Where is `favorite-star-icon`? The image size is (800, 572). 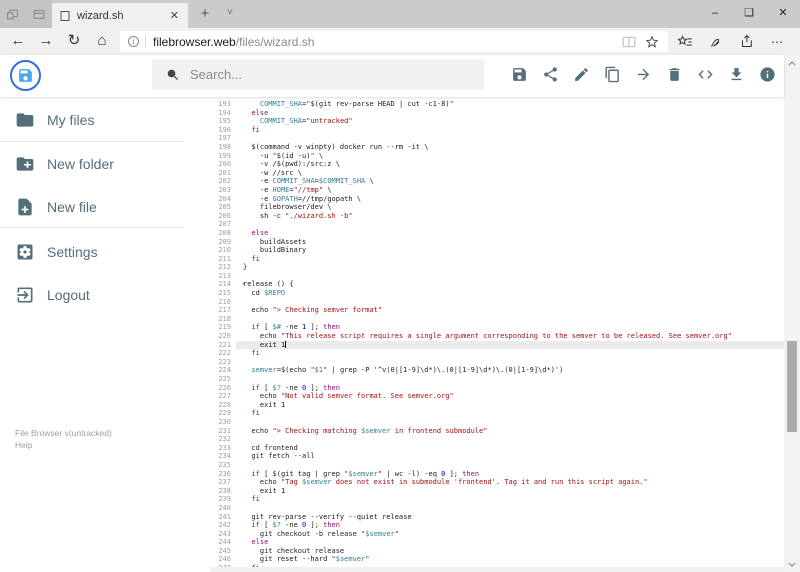
favorite-star-icon is located at coordinates (652, 42).